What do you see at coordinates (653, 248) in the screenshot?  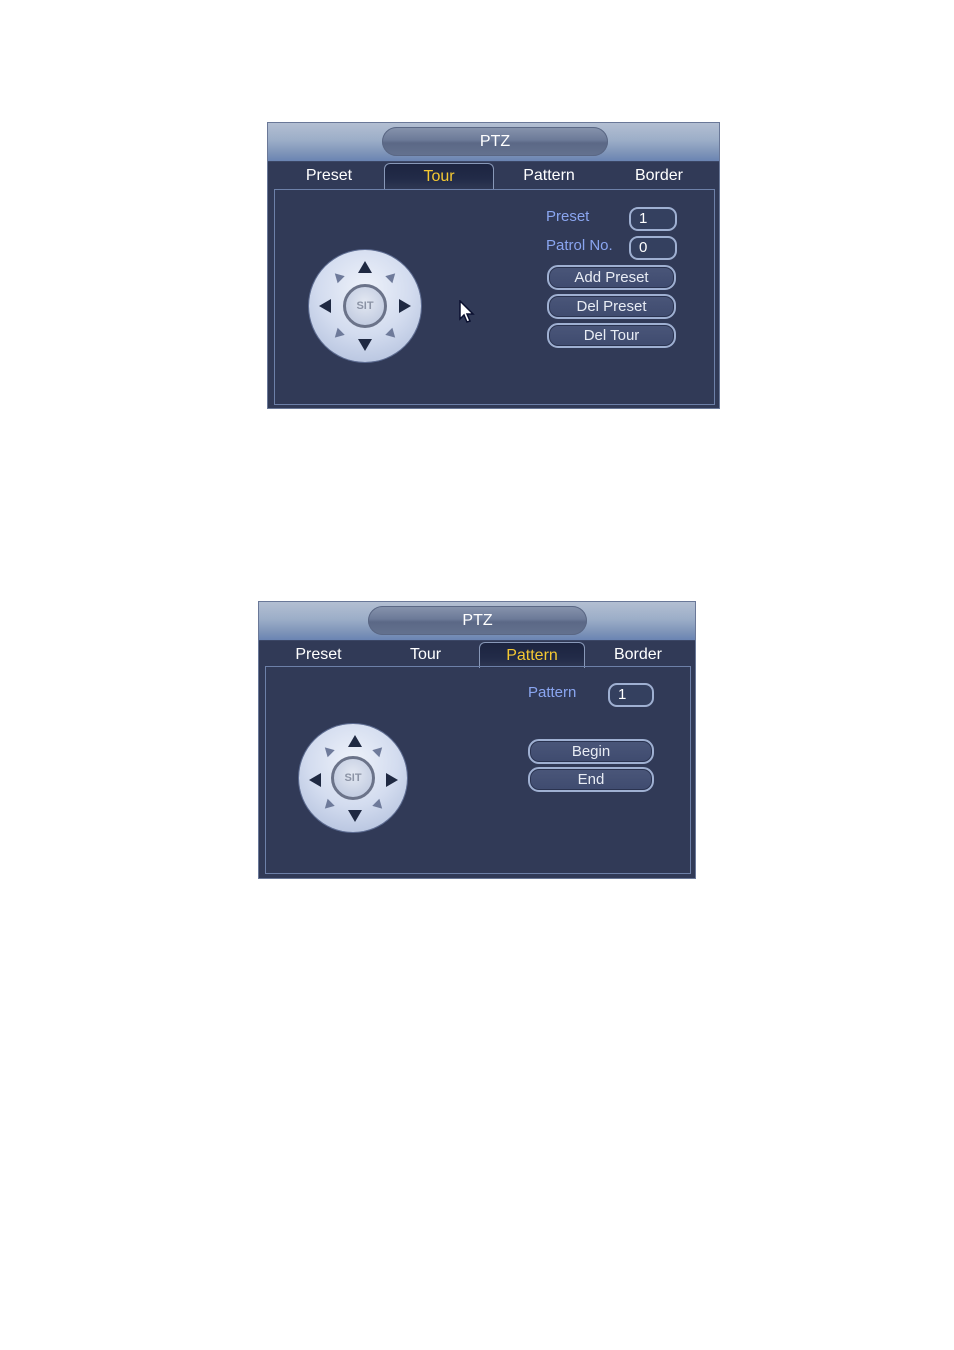 I see `patrol-no-input: 0` at bounding box center [653, 248].